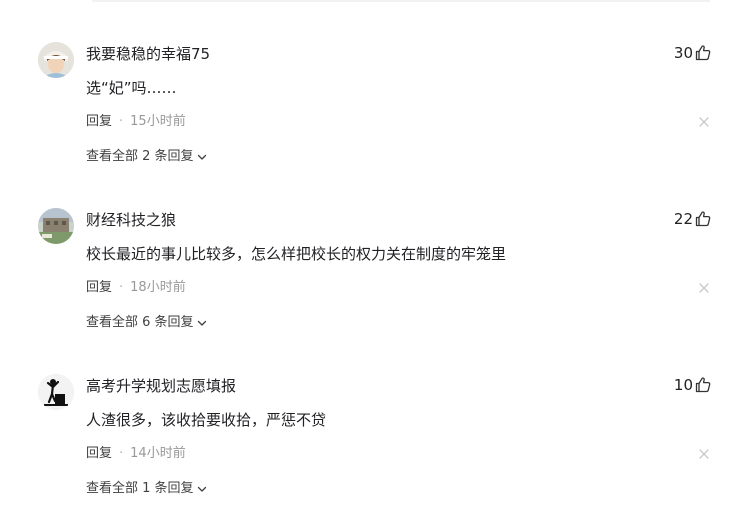 This screenshot has height=524, width=734. What do you see at coordinates (140, 488) in the screenshot?
I see `view-all-replies-label: 查看全部 1 条回复` at bounding box center [140, 488].